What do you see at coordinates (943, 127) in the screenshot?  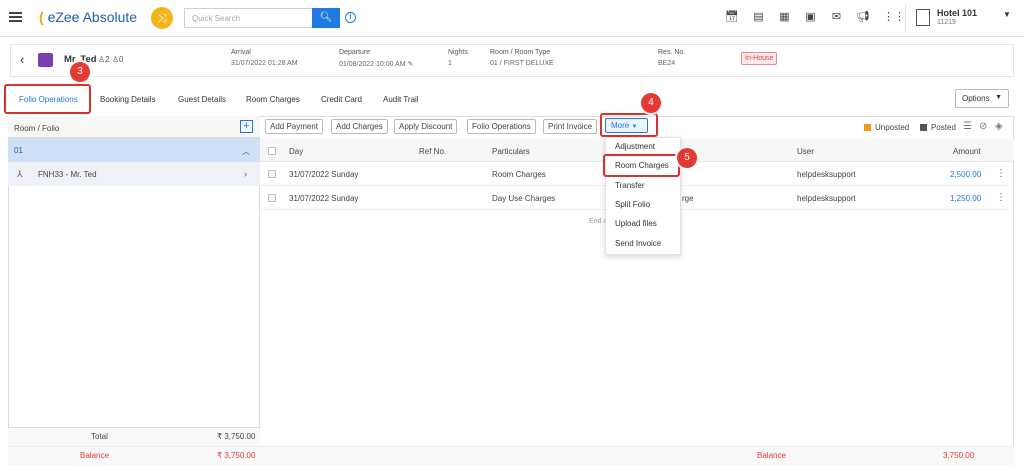 I see `posted-label: Posted` at bounding box center [943, 127].